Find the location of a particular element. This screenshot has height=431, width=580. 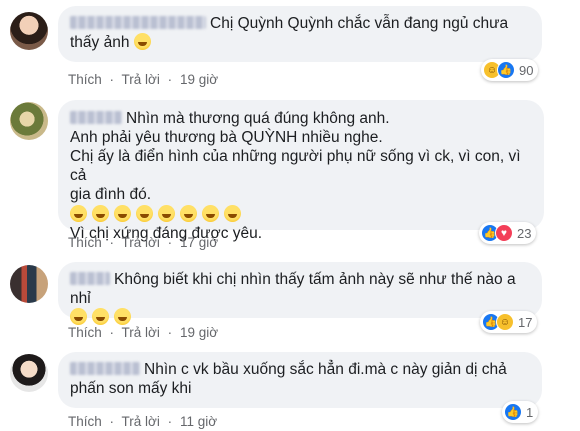

reaction-count: 23 is located at coordinates (524, 233).